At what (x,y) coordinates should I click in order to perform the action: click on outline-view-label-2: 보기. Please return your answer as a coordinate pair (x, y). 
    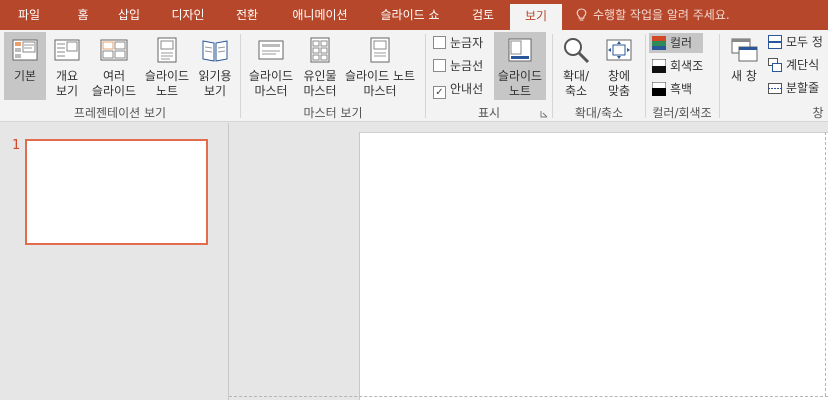
    Looking at the image, I should click on (67, 91).